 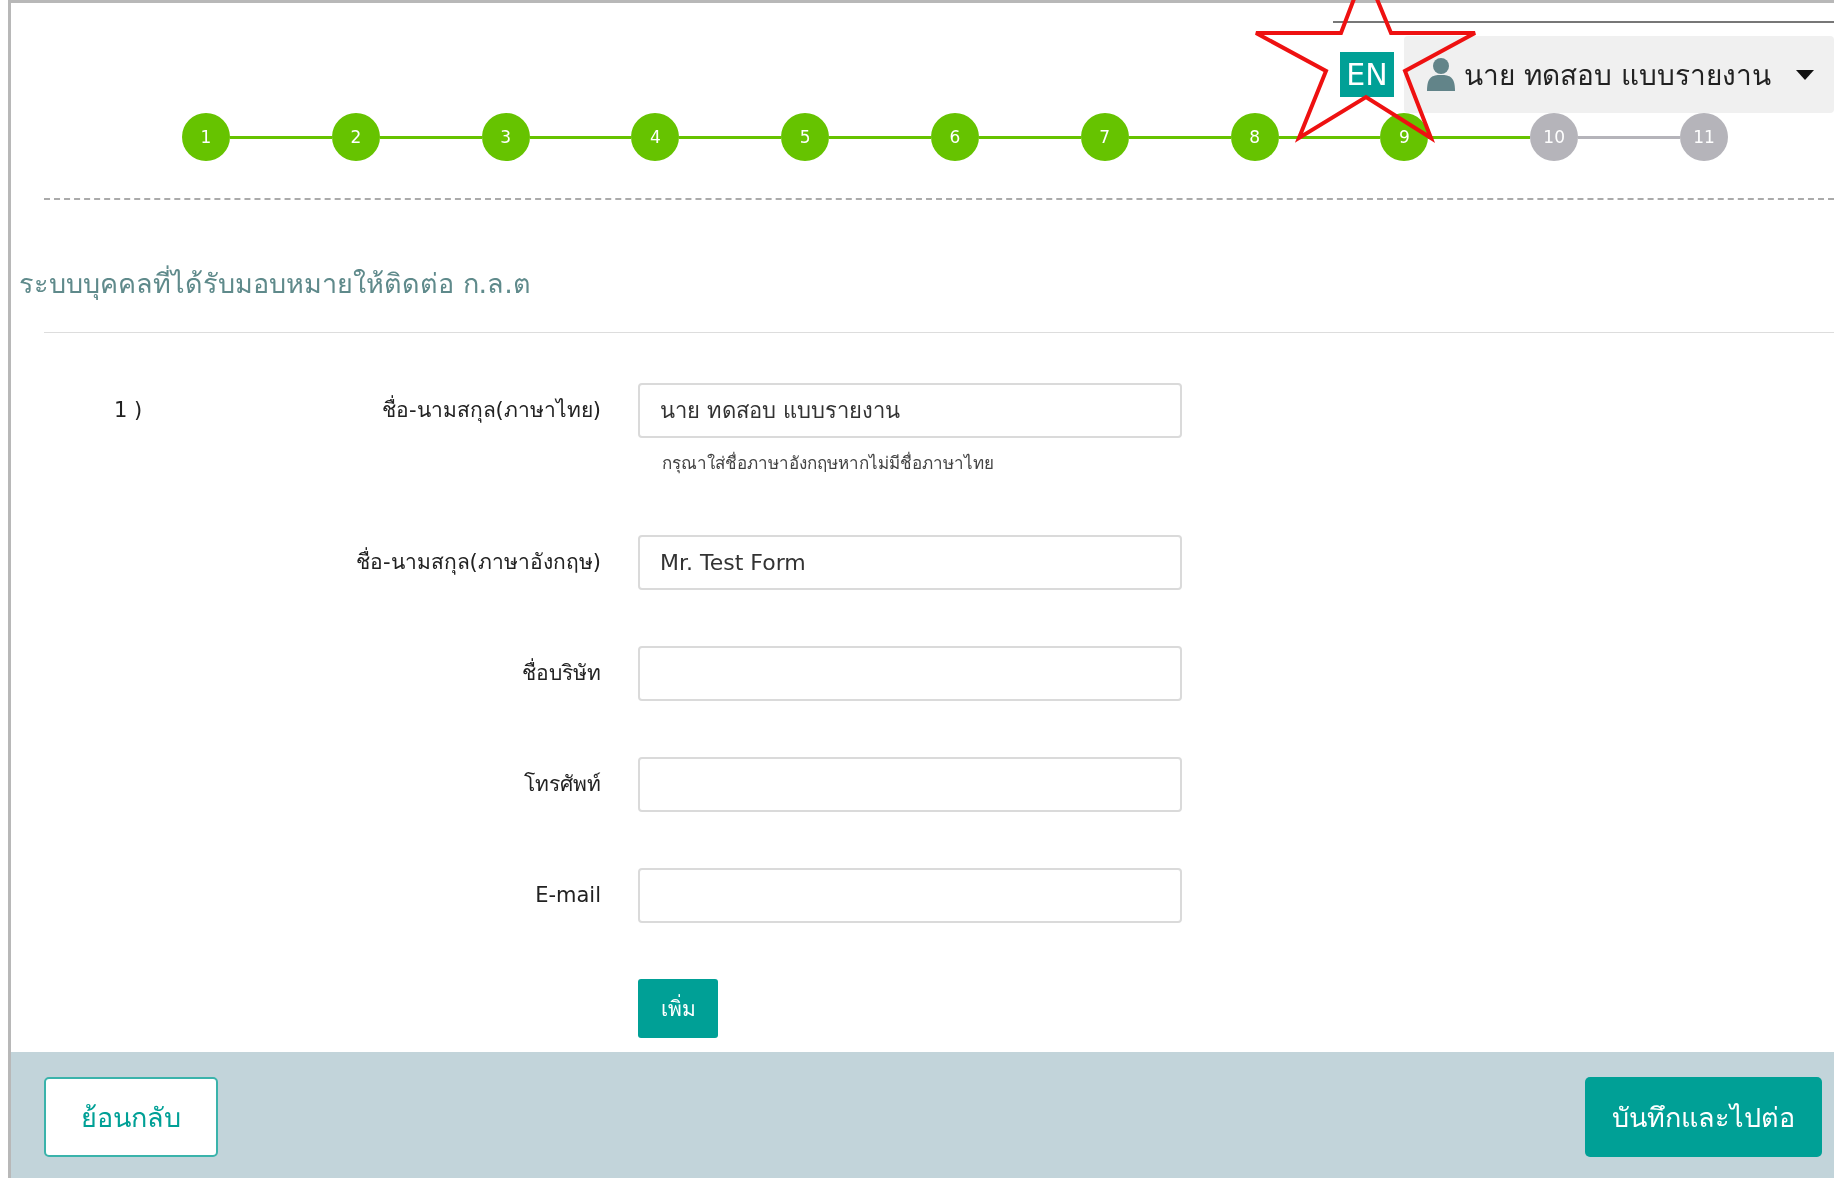 What do you see at coordinates (910, 410) in the screenshot?
I see `input-field: นาย ทดสอบ แบบรายงาน` at bounding box center [910, 410].